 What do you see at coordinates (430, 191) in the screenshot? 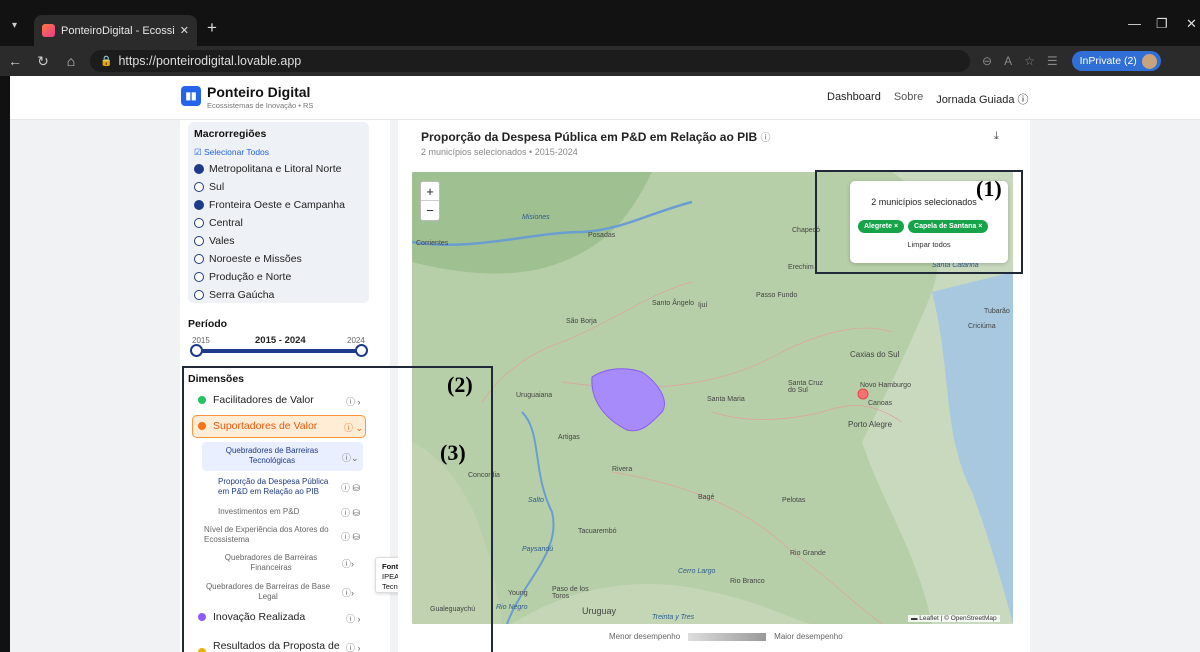
I see `zoom-in-button: +` at bounding box center [430, 191].